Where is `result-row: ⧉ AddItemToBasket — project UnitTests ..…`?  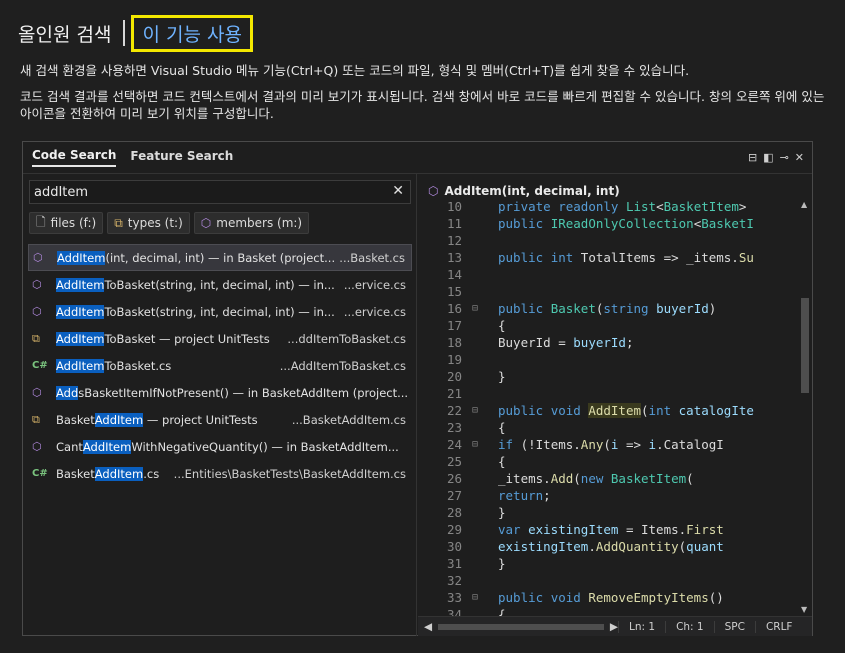
result-row: ⧉ AddItemToBasket — project UnitTests ..… is located at coordinates (220, 338).